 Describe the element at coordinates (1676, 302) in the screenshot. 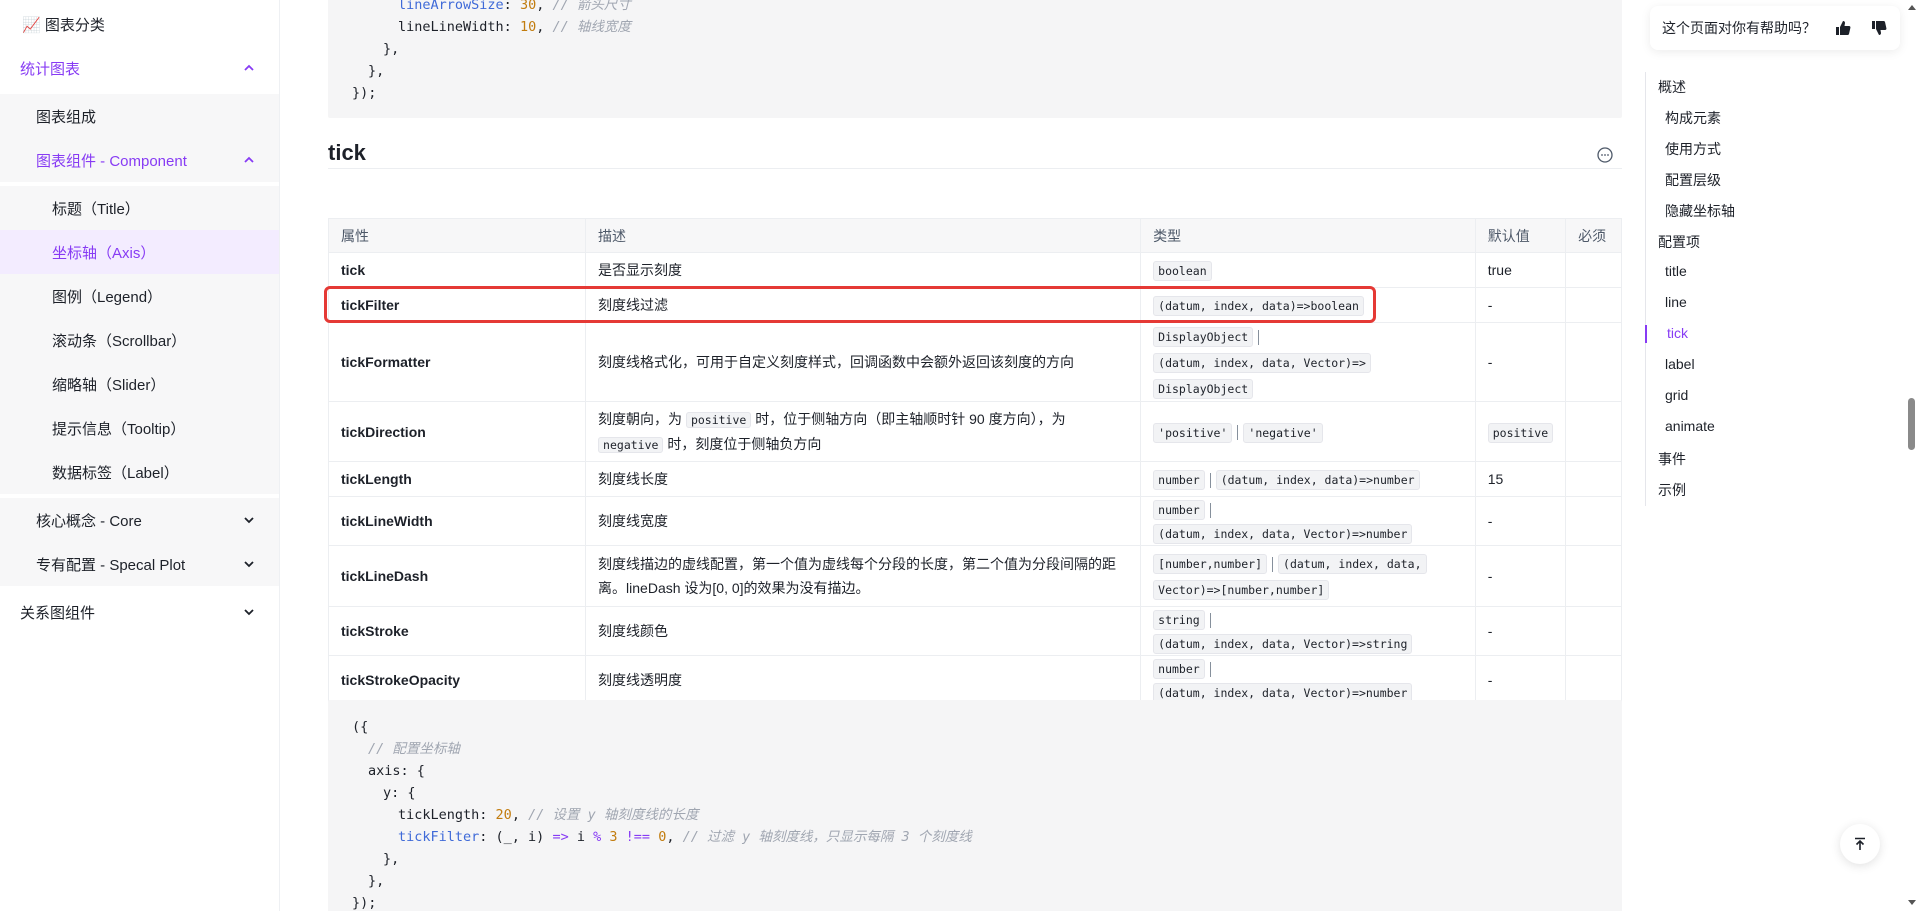

I see `toc-item-line: line` at that location.